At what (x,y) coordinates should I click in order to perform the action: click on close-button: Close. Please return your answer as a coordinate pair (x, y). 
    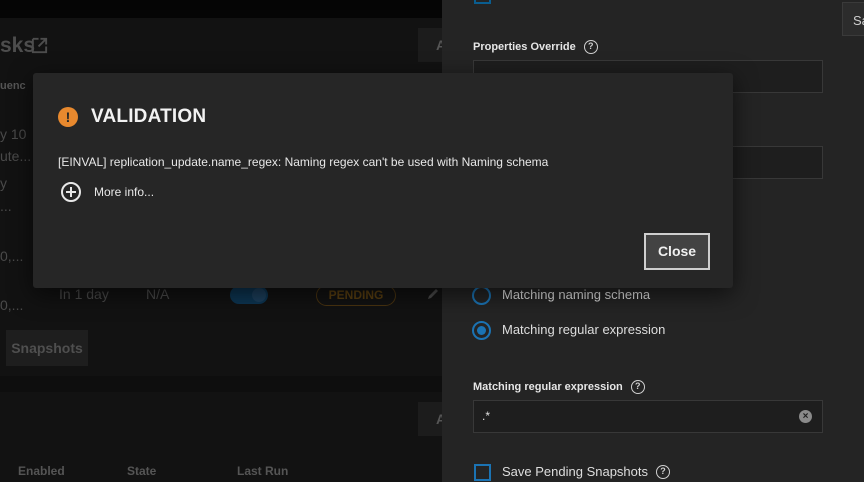
    Looking at the image, I should click on (677, 251).